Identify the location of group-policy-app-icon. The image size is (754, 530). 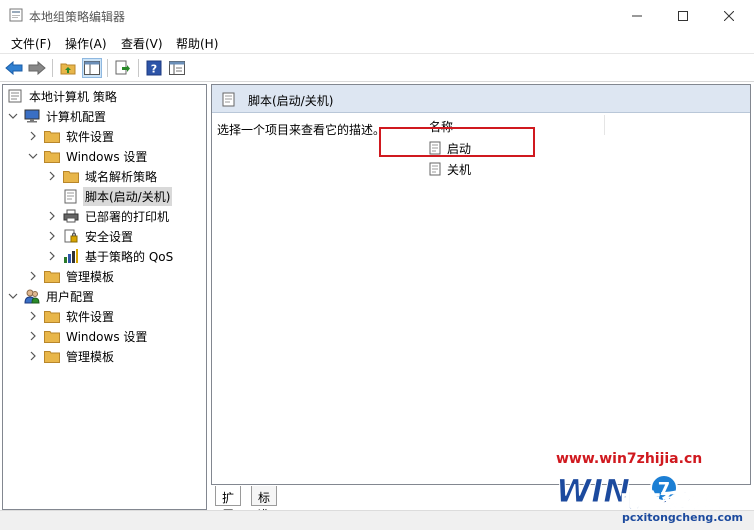
(16, 15).